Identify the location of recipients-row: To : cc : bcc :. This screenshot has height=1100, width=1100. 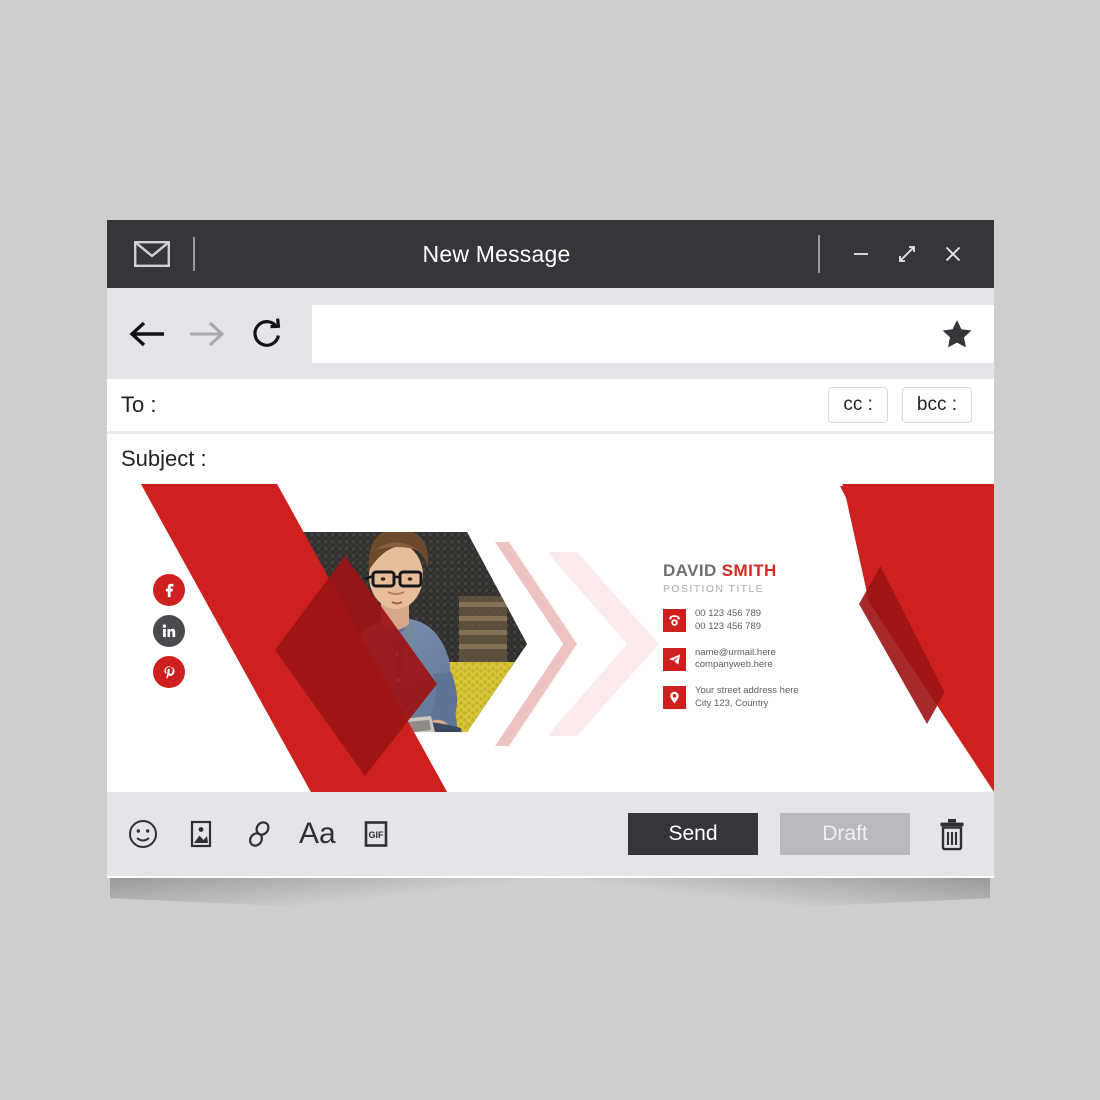
(550, 406).